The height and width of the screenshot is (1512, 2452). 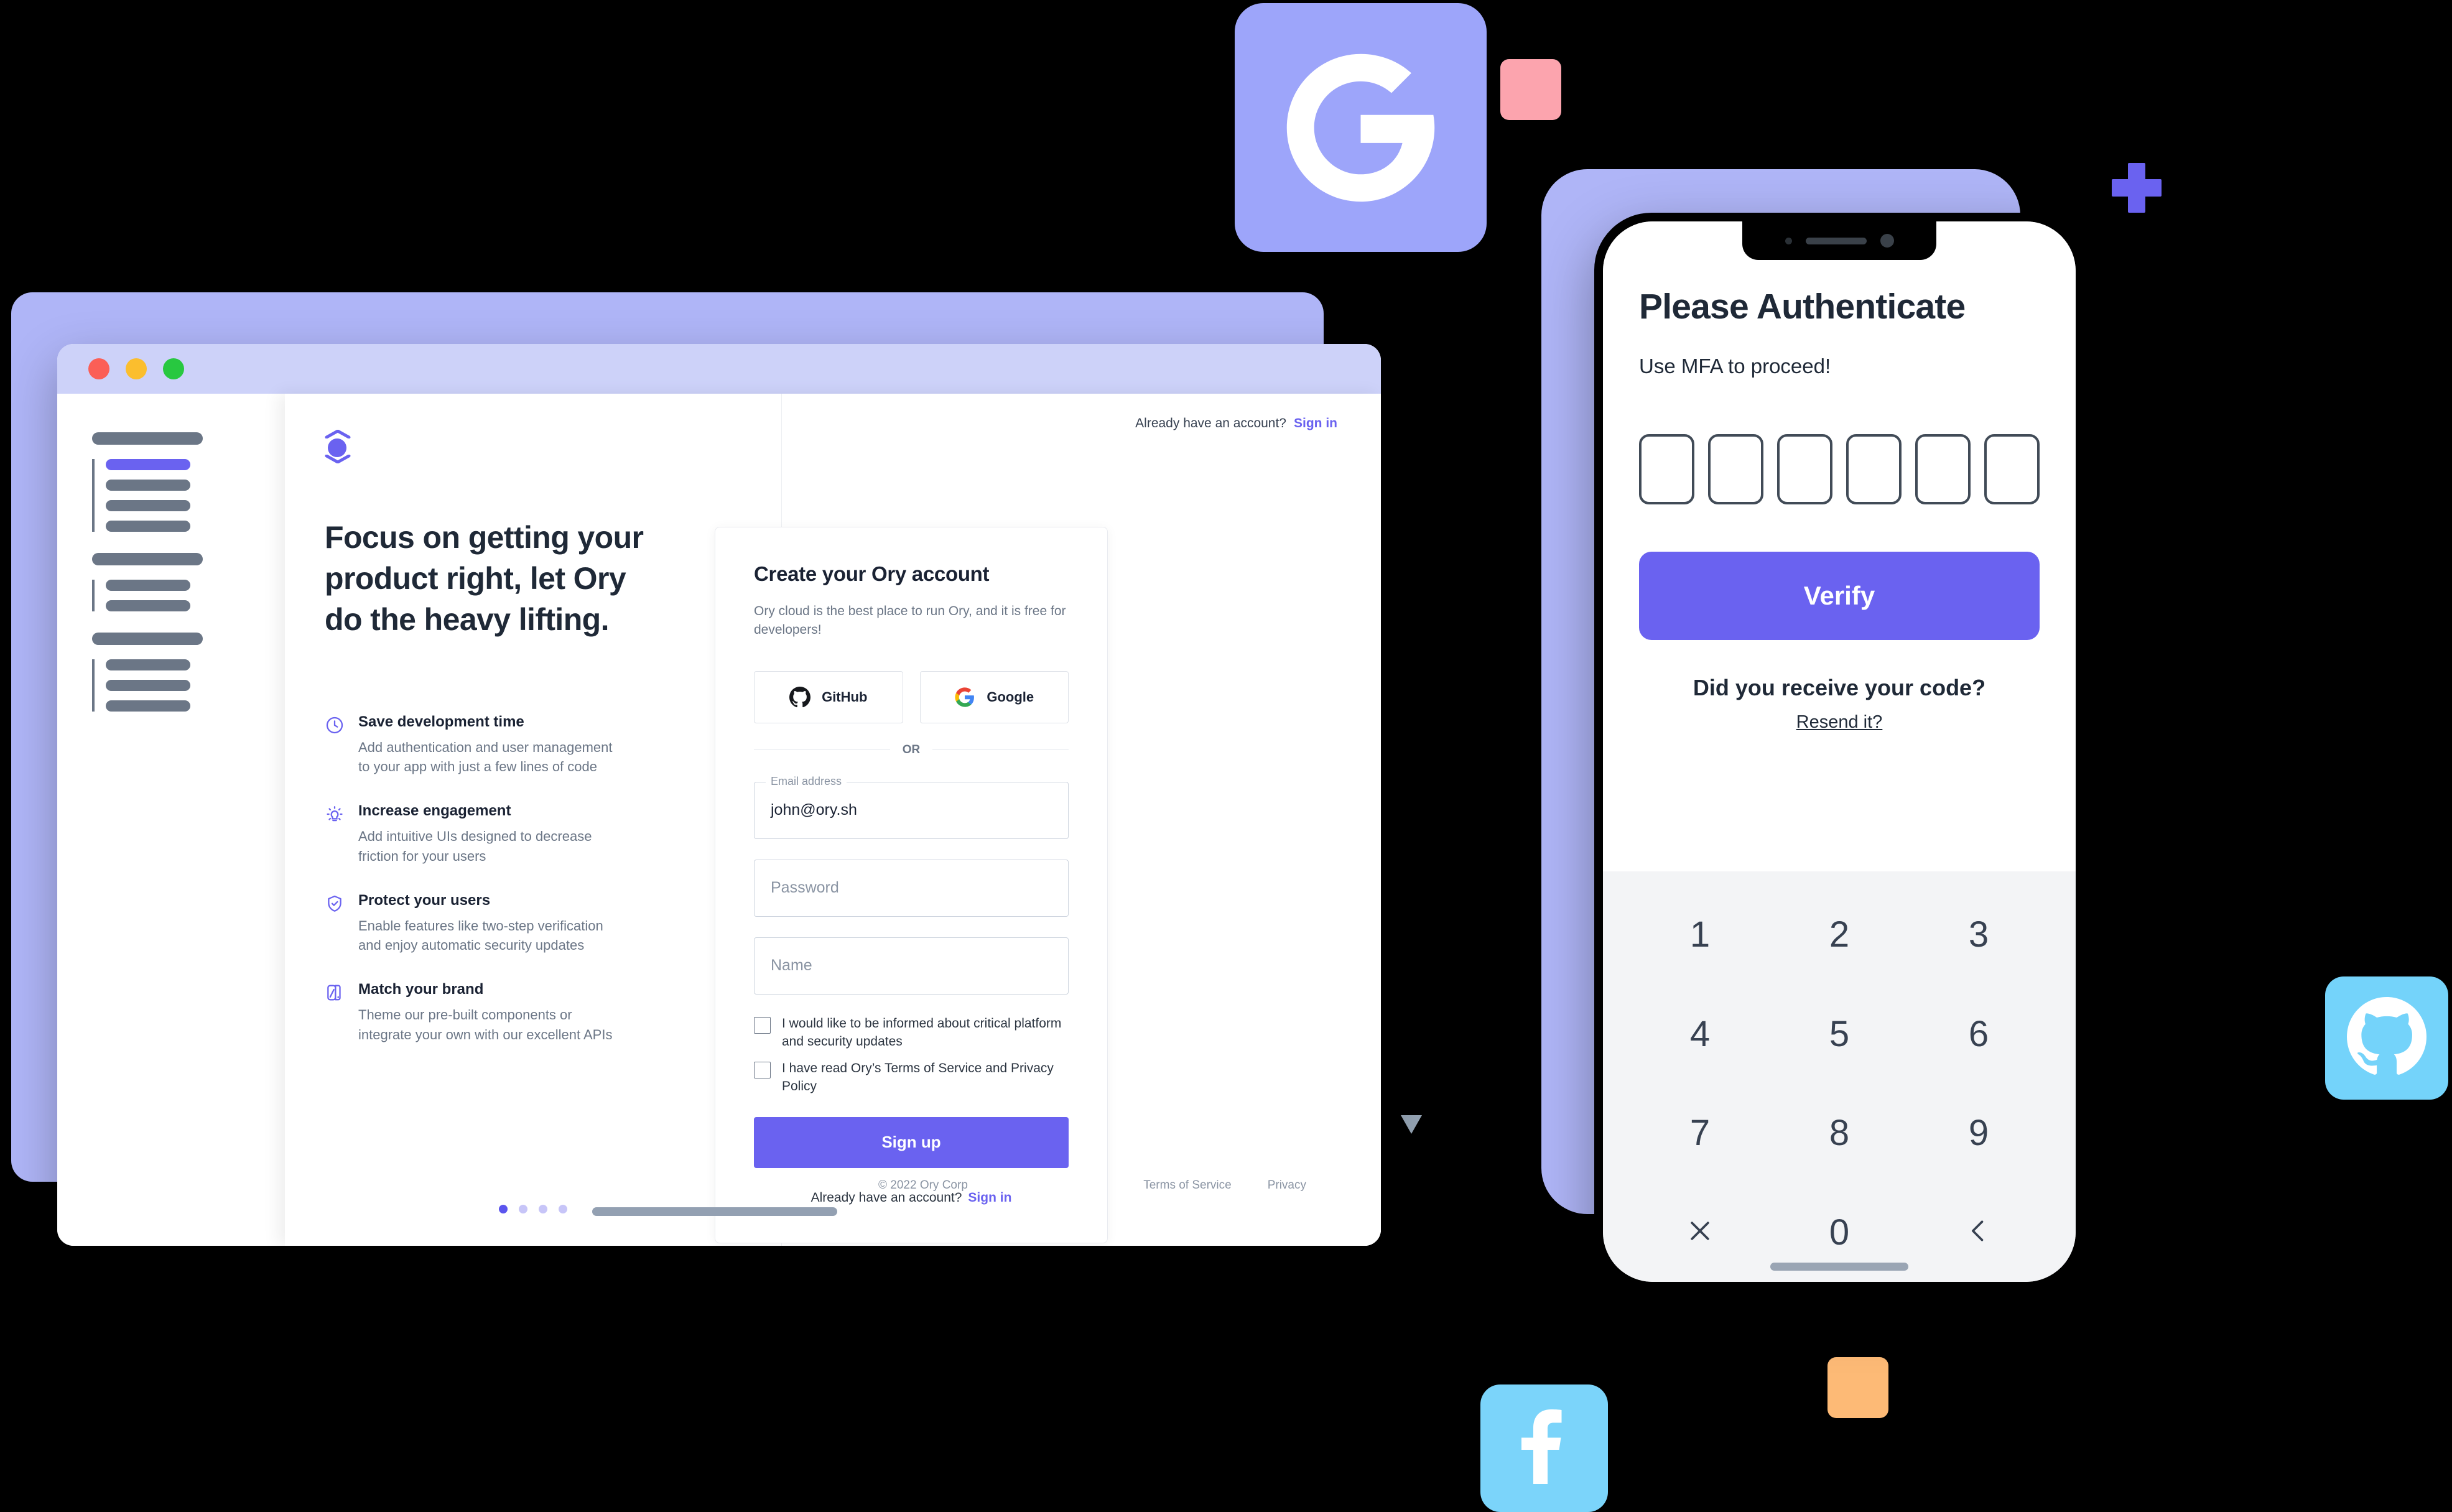 I want to click on feature-title: Save development time, so click(x=441, y=721).